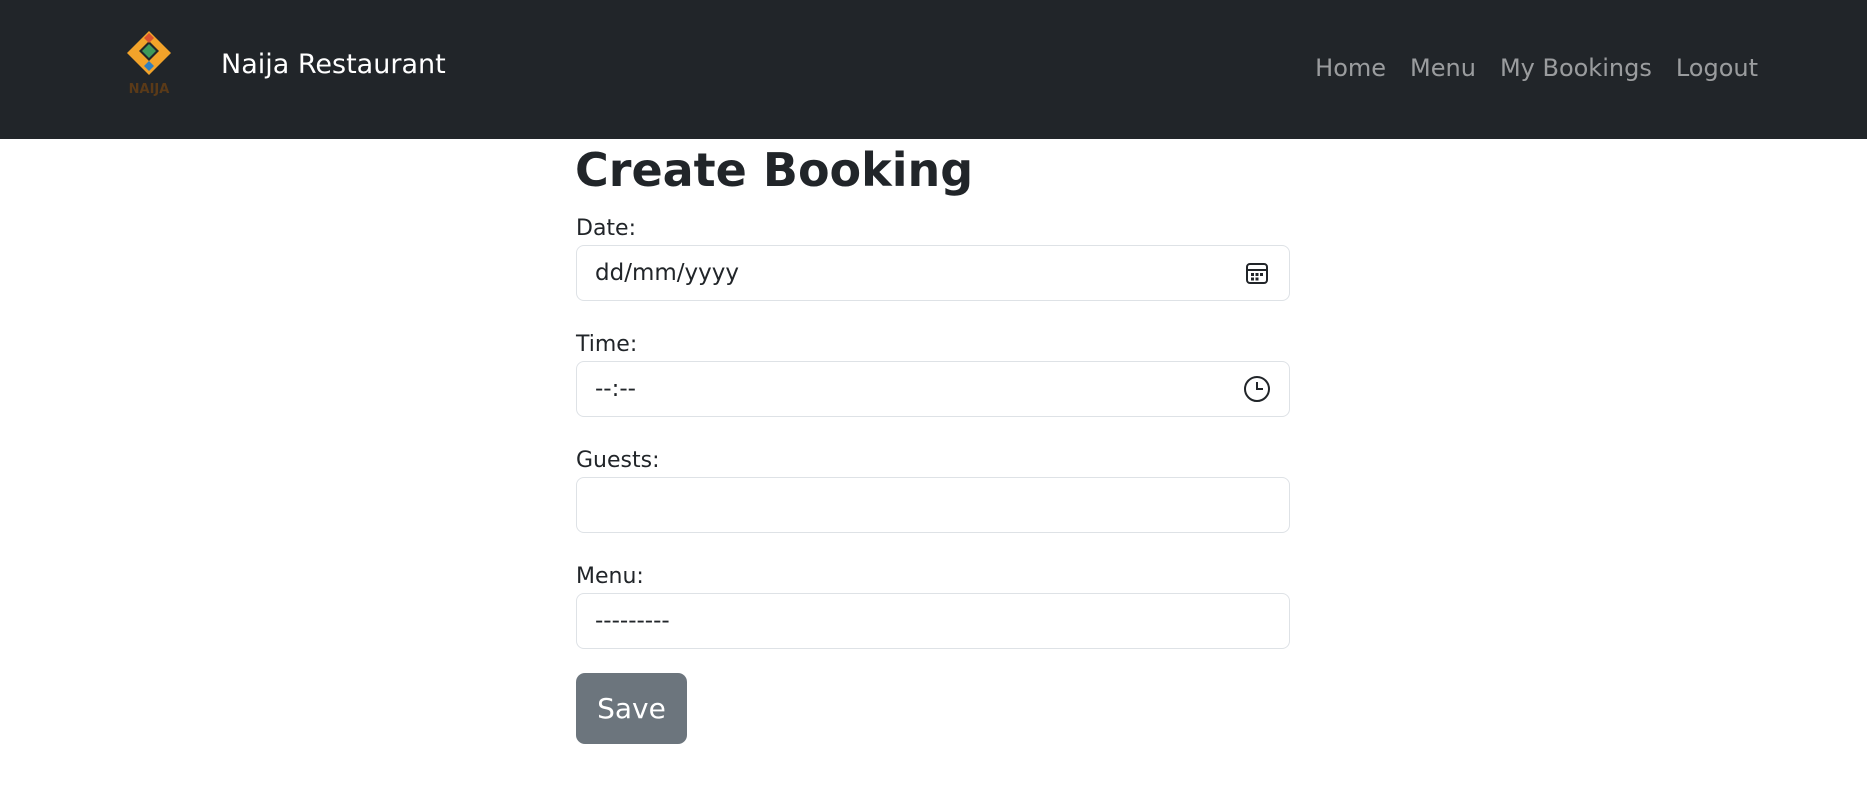  Describe the element at coordinates (933, 389) in the screenshot. I see `time-input: --:--` at that location.